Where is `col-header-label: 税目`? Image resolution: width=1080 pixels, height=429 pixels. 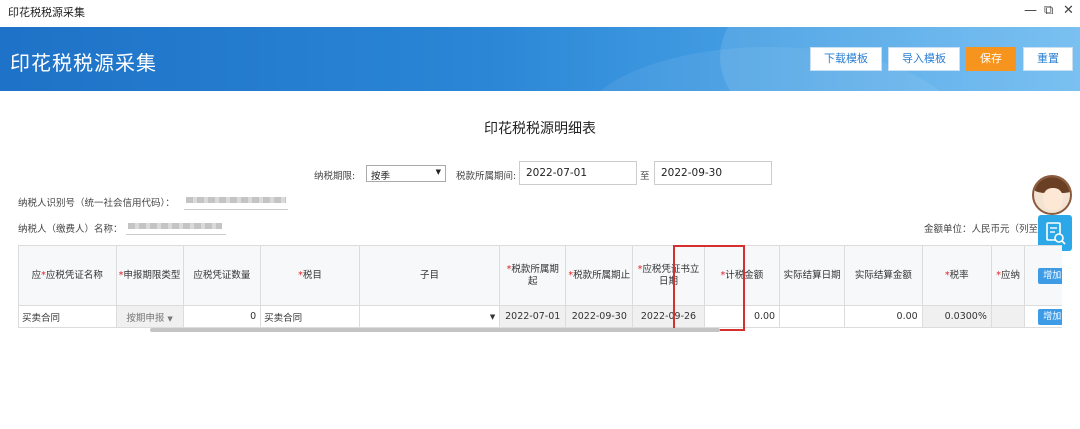 col-header-label: 税目 is located at coordinates (312, 275).